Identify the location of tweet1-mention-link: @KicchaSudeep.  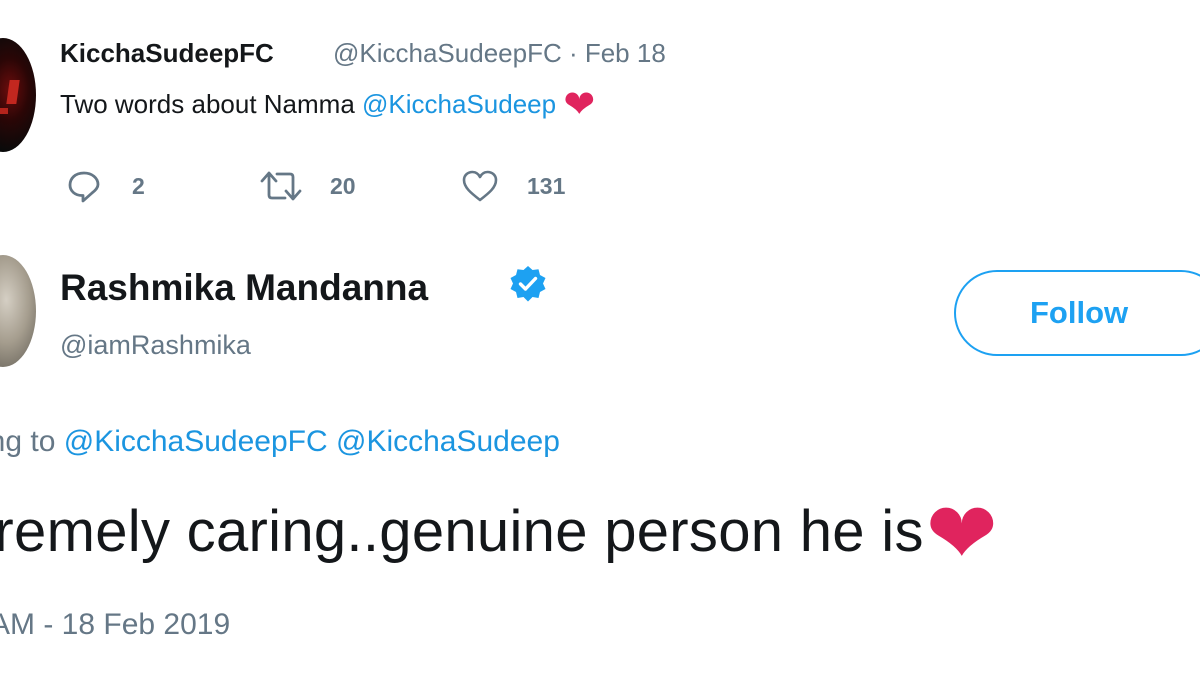
(459, 104).